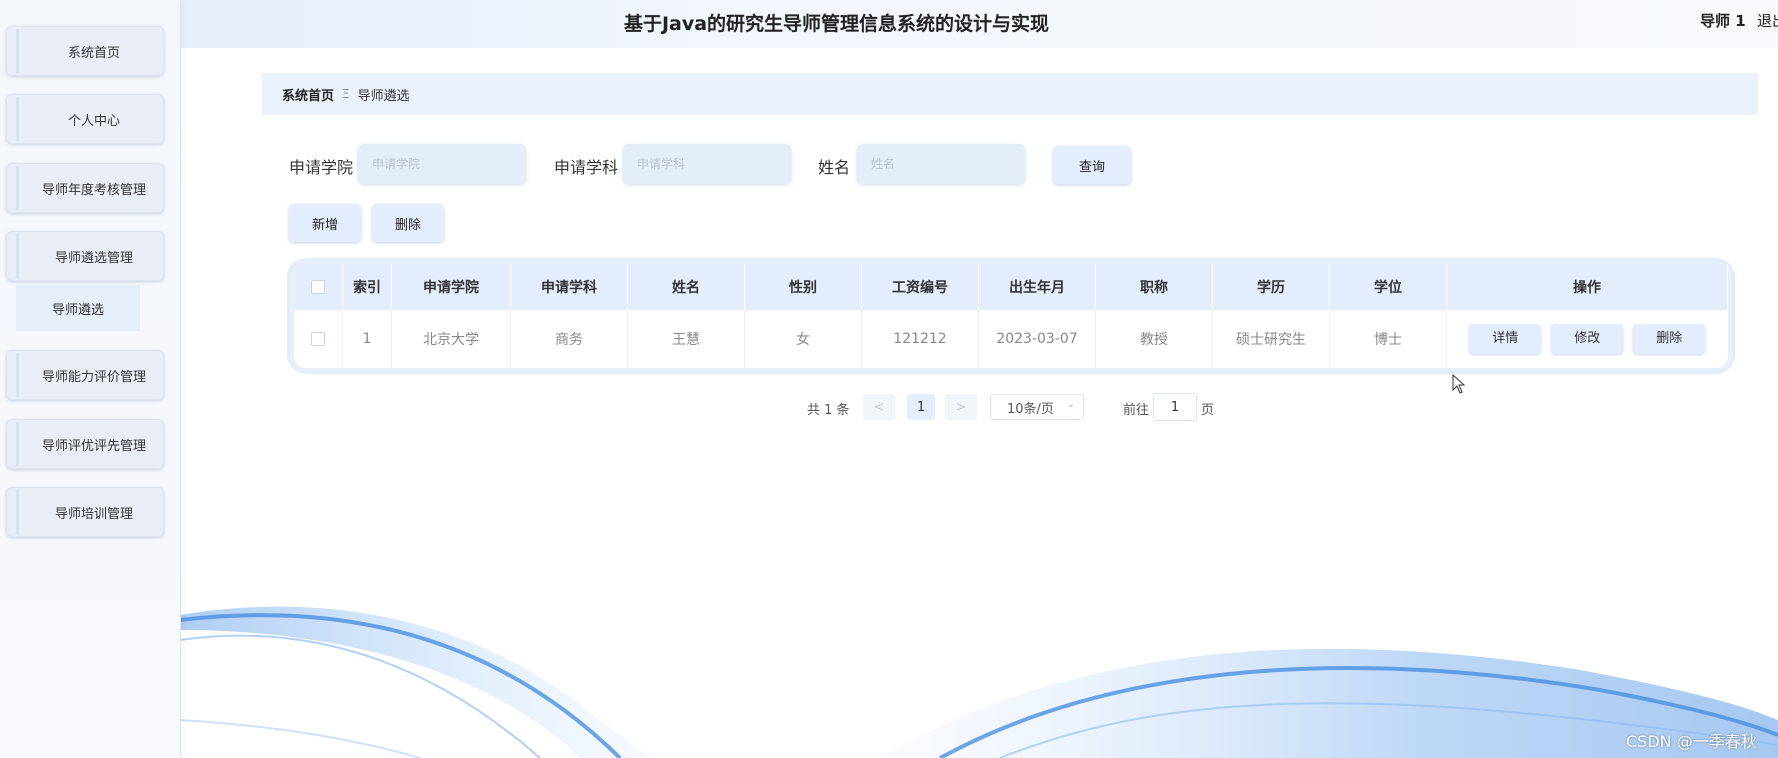 Image resolution: width=1778 pixels, height=758 pixels. I want to click on cell-degree: 博士, so click(1388, 339).